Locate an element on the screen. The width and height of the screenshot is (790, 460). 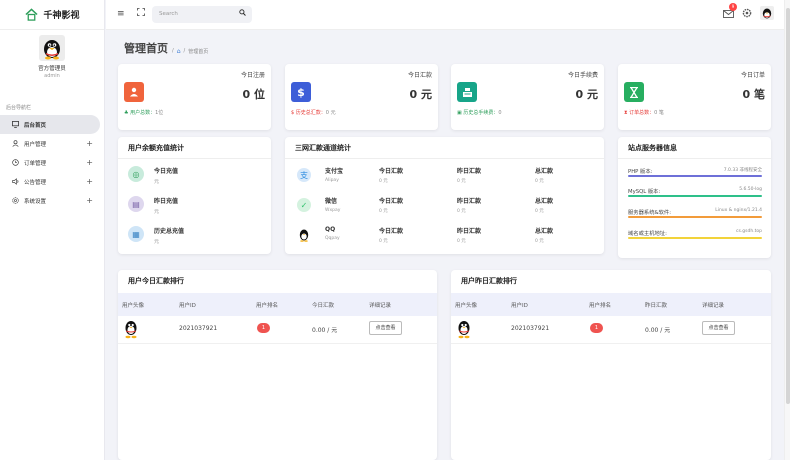
search-icon is located at coordinates (242, 13).